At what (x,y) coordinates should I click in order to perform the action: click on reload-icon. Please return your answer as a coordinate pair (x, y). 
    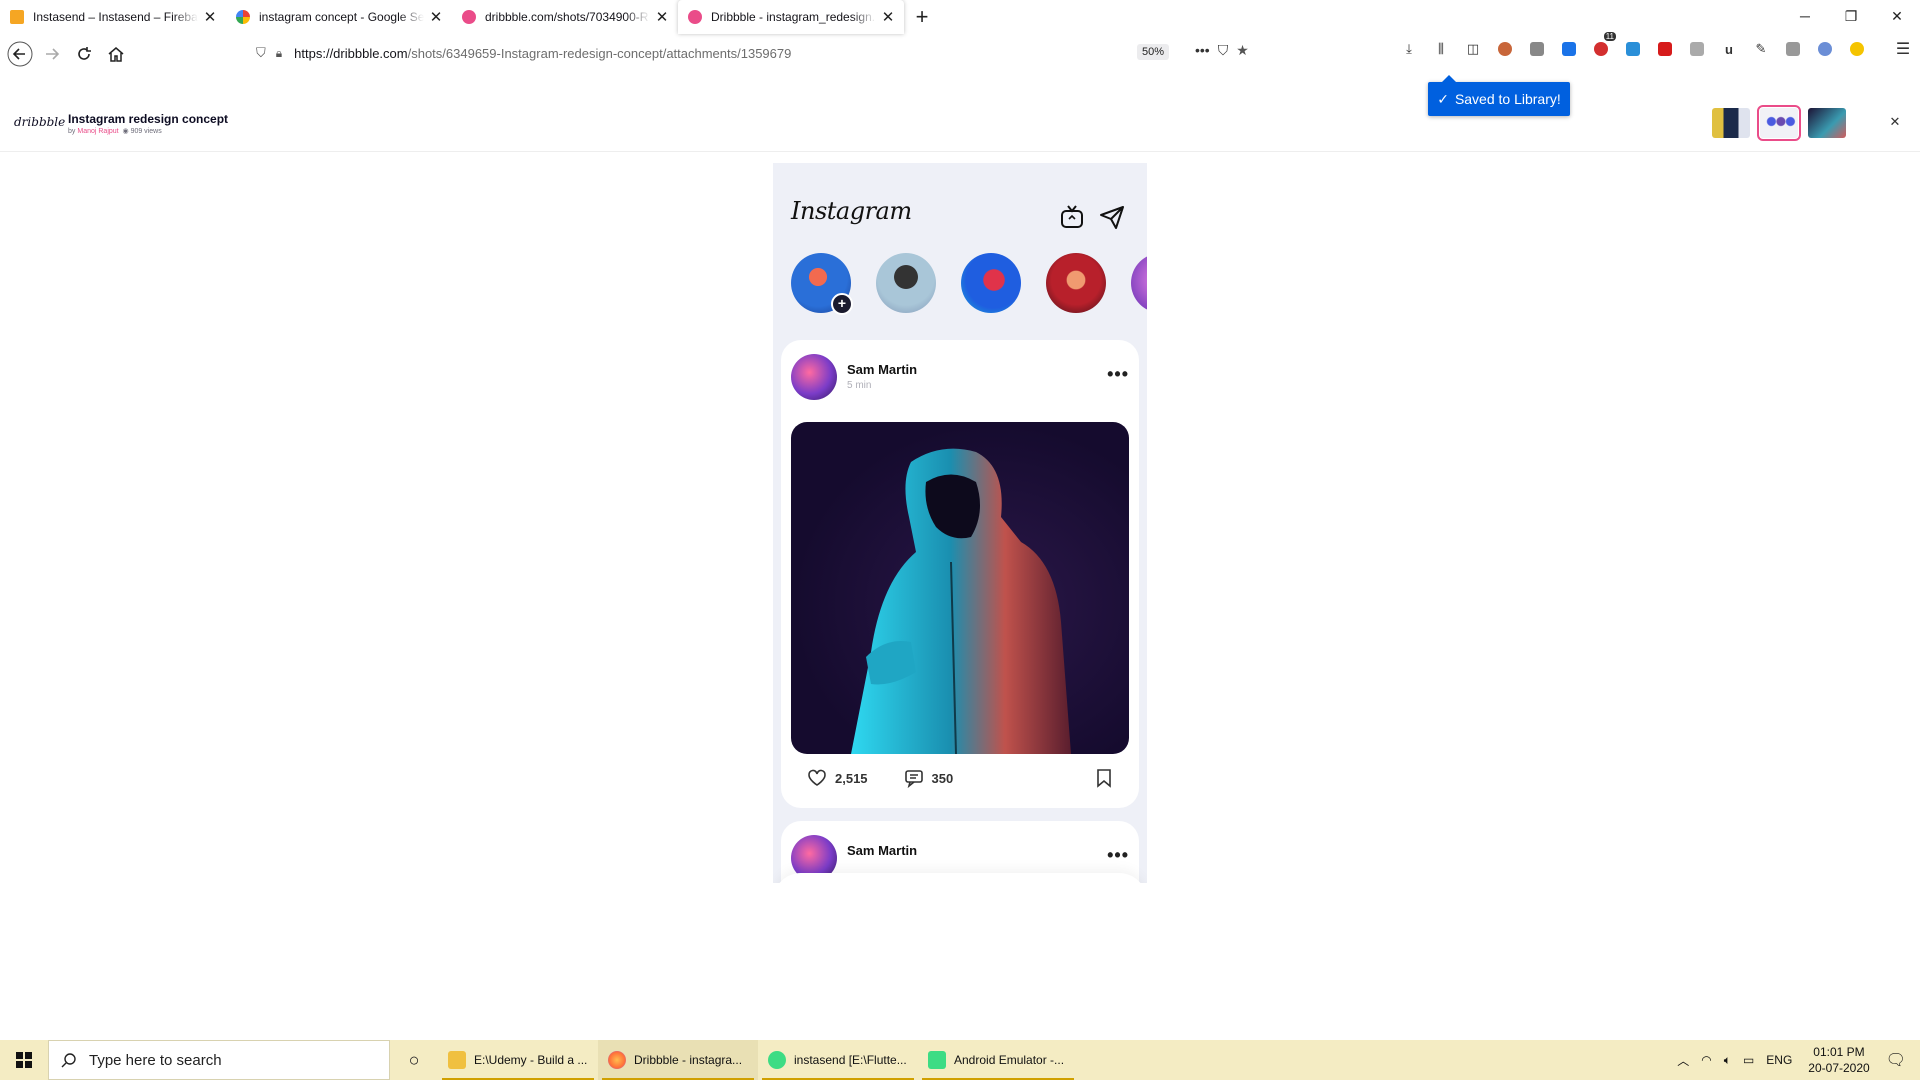
    Looking at the image, I should click on (84, 53).